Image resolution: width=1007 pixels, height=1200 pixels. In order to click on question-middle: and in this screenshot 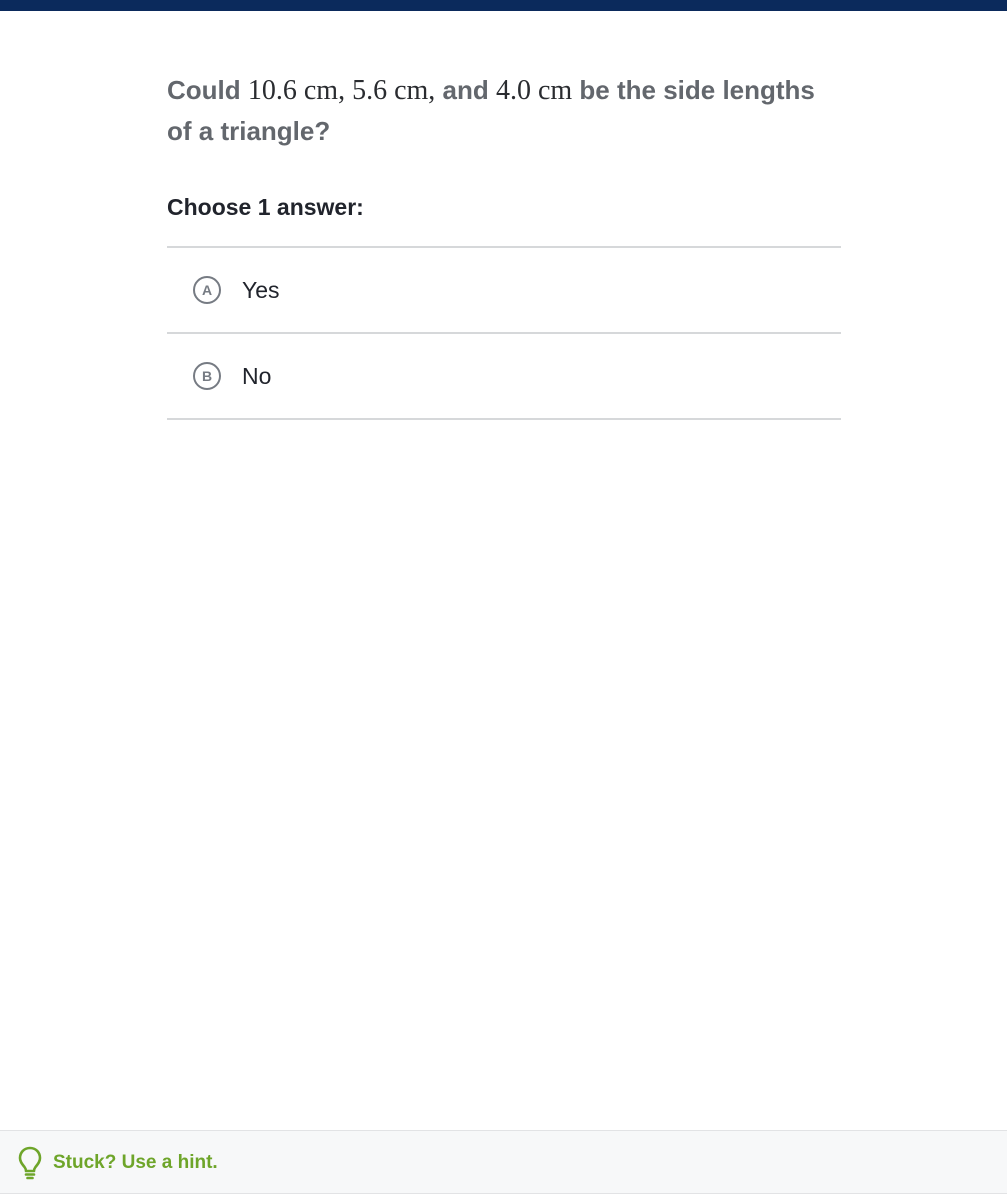, I will do `click(465, 90)`.